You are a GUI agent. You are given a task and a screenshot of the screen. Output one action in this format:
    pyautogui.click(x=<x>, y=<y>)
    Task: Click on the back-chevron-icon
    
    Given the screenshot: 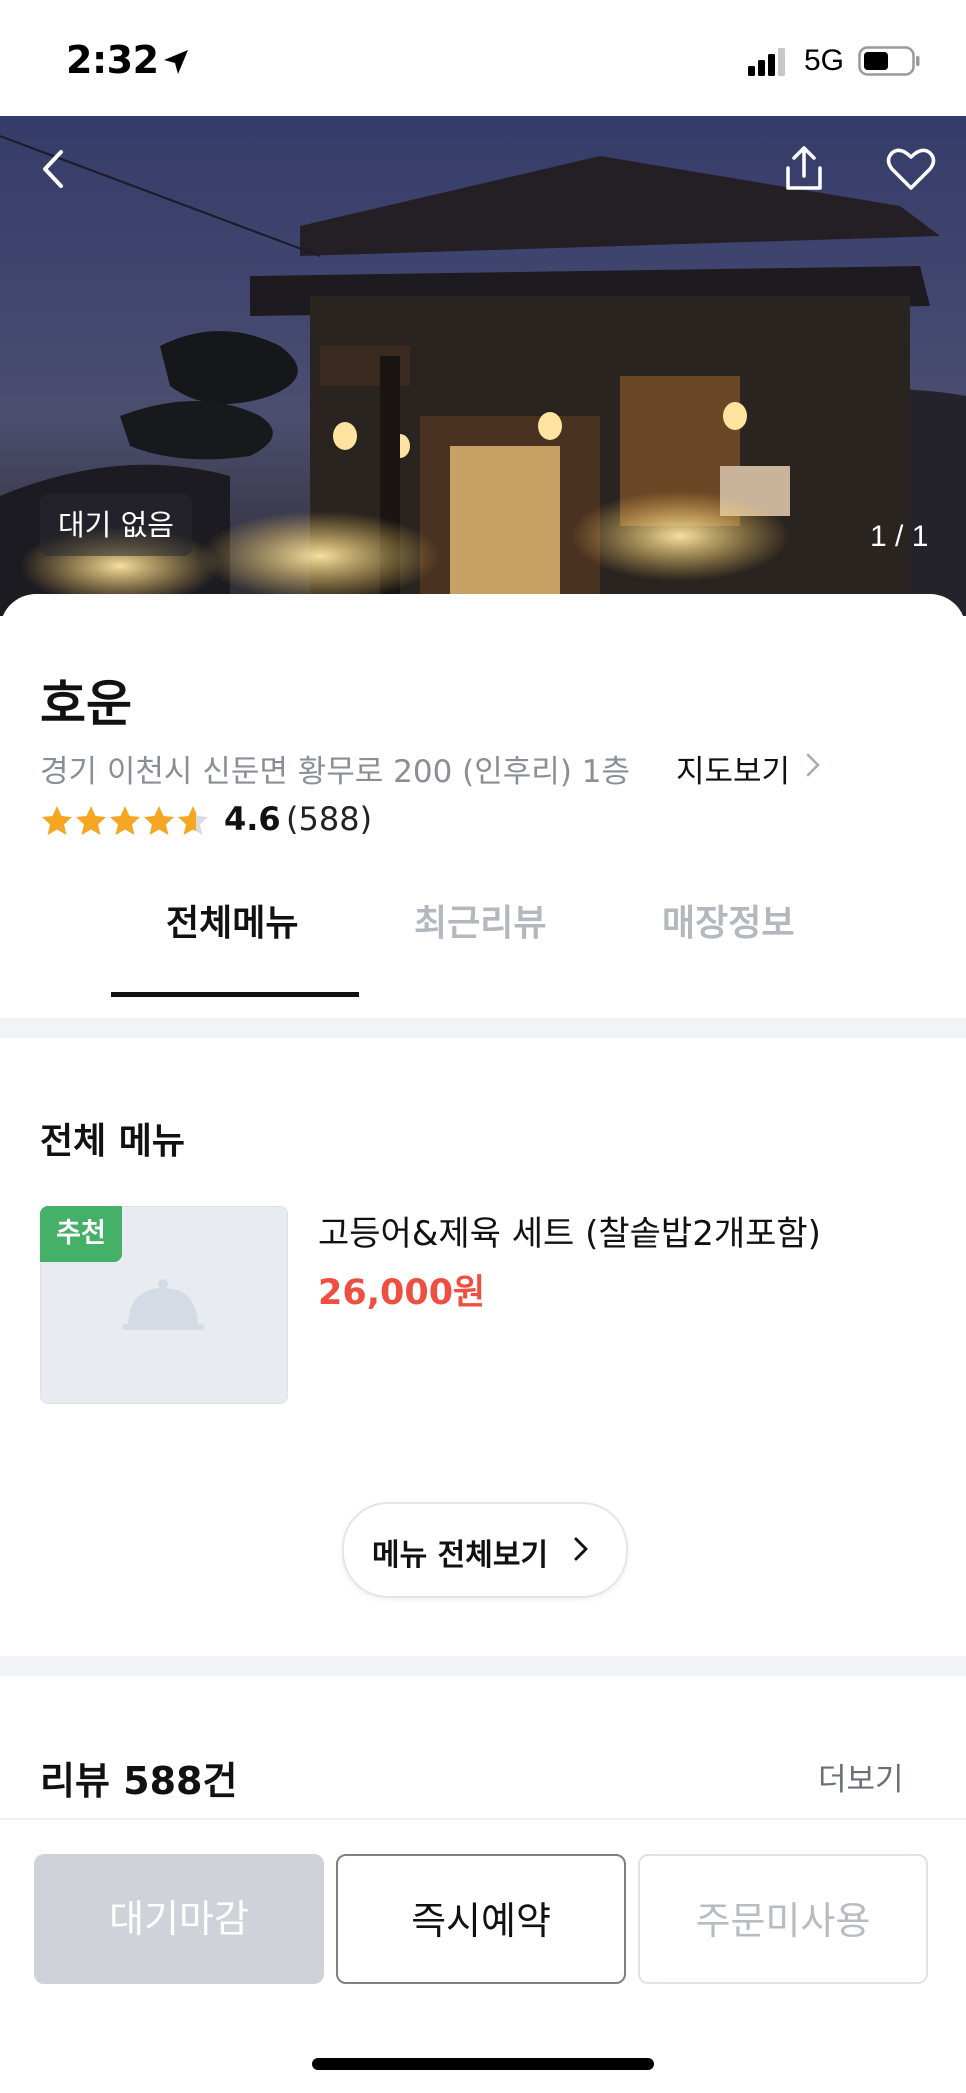 What is the action you would take?
    pyautogui.click(x=55, y=169)
    